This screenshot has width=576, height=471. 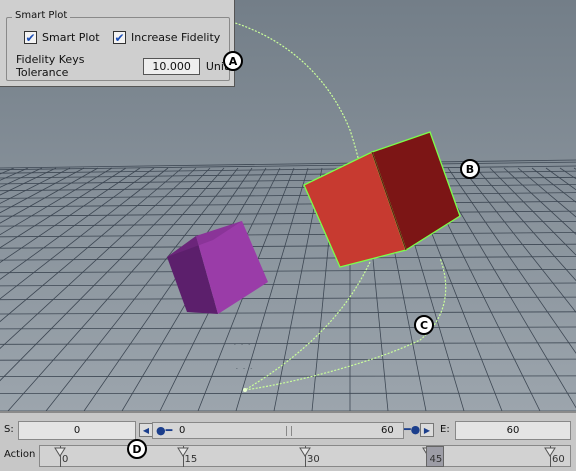 What do you see at coordinates (233, 61) in the screenshot?
I see `callout-a: A` at bounding box center [233, 61].